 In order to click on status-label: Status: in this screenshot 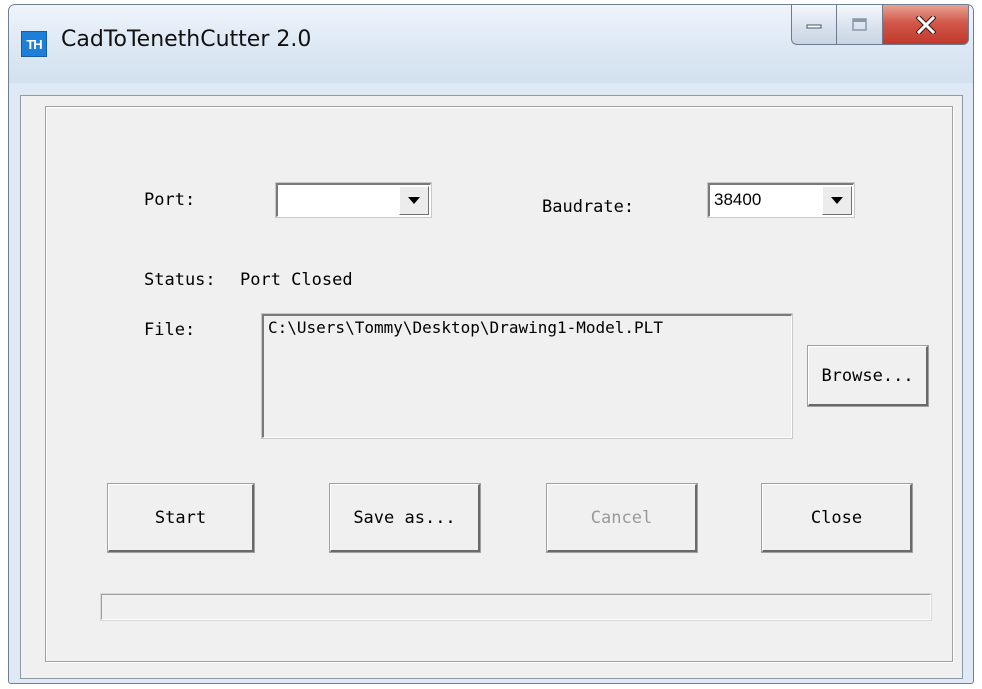, I will do `click(180, 280)`.